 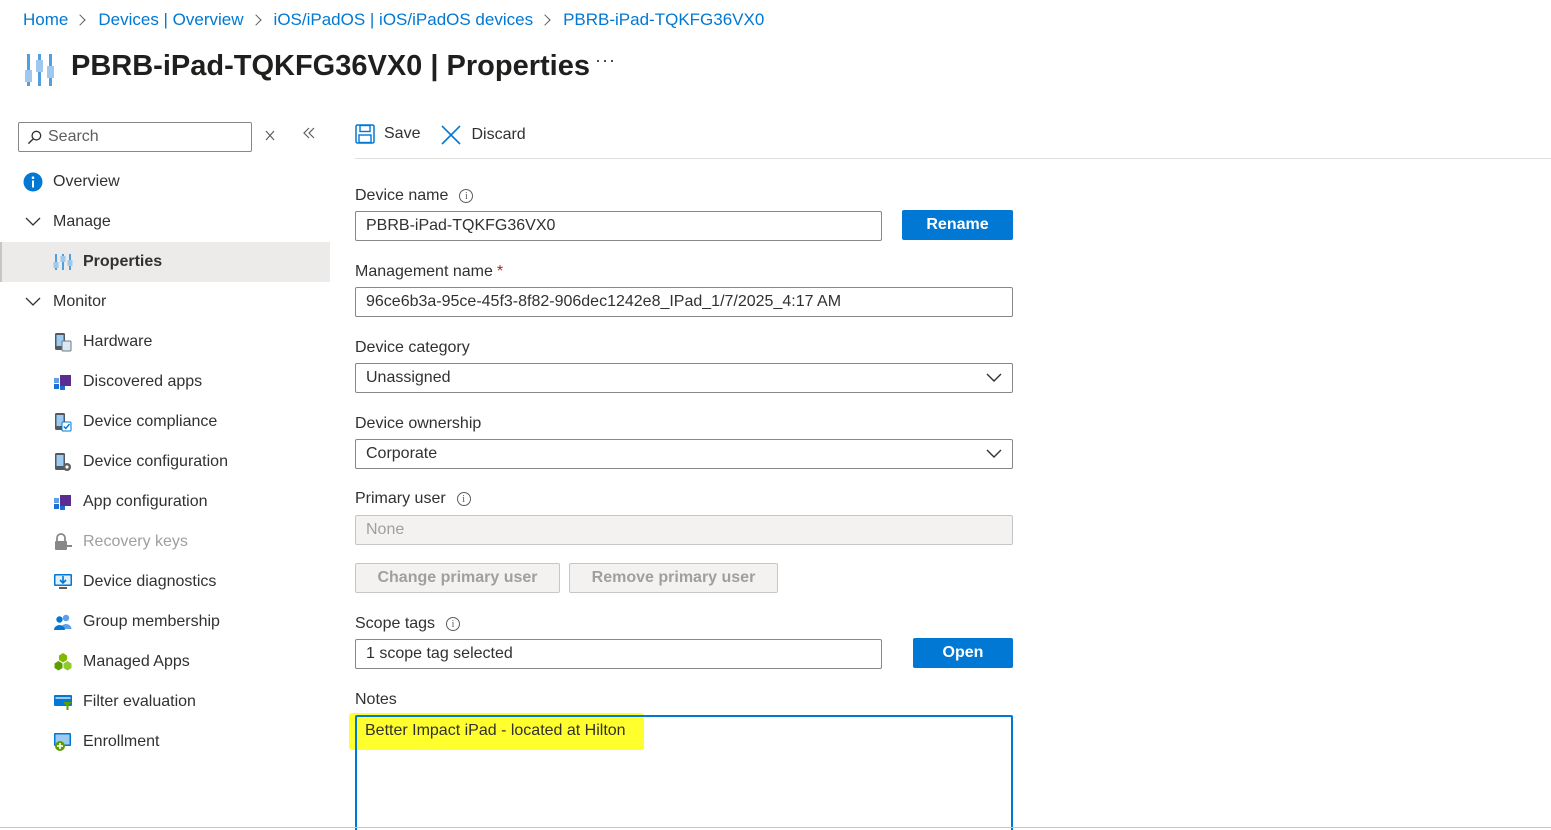 I want to click on filter-icon, so click(x=63, y=702).